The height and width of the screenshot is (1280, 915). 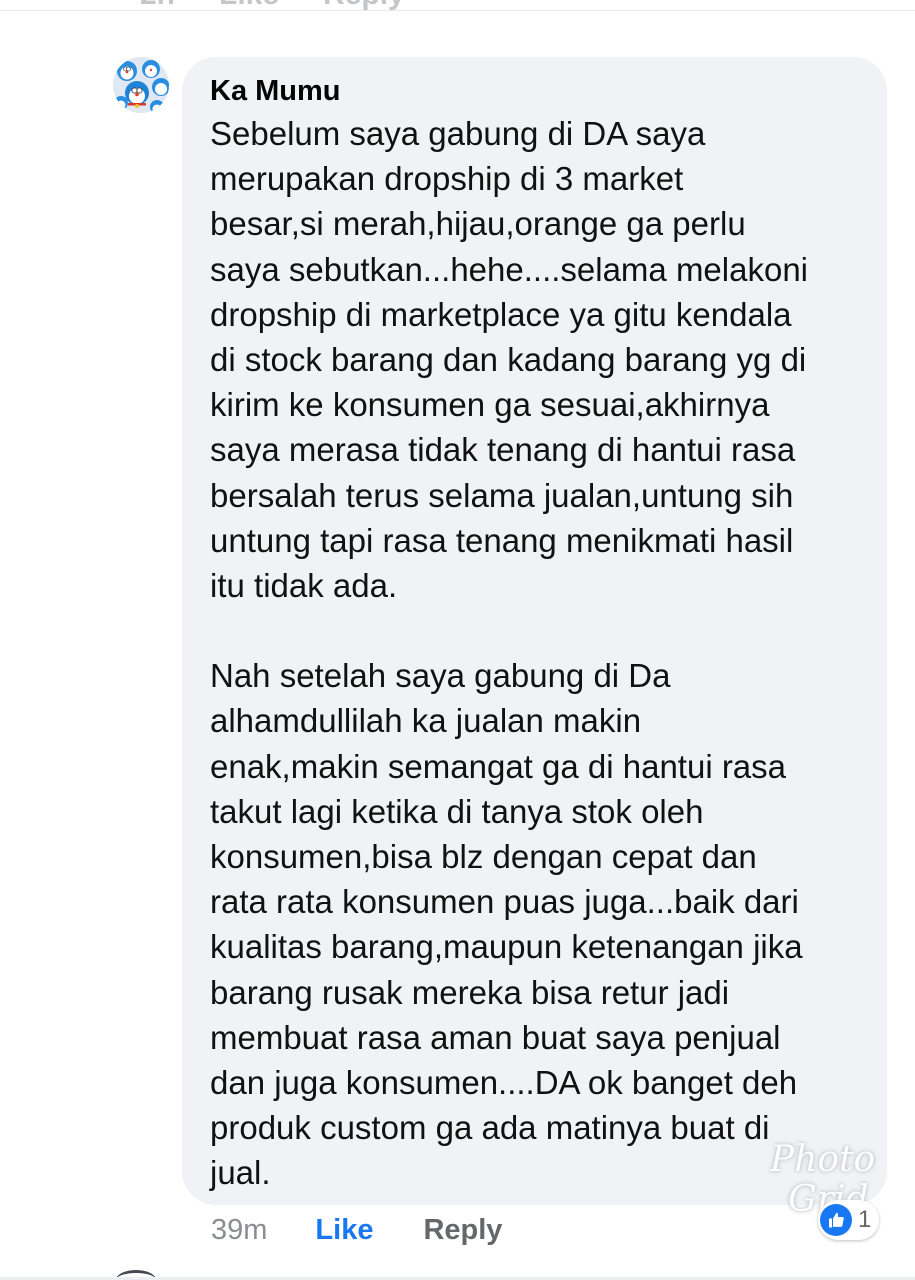 I want to click on previous-comment-actions: 2h Like Reply, so click(x=272, y=9).